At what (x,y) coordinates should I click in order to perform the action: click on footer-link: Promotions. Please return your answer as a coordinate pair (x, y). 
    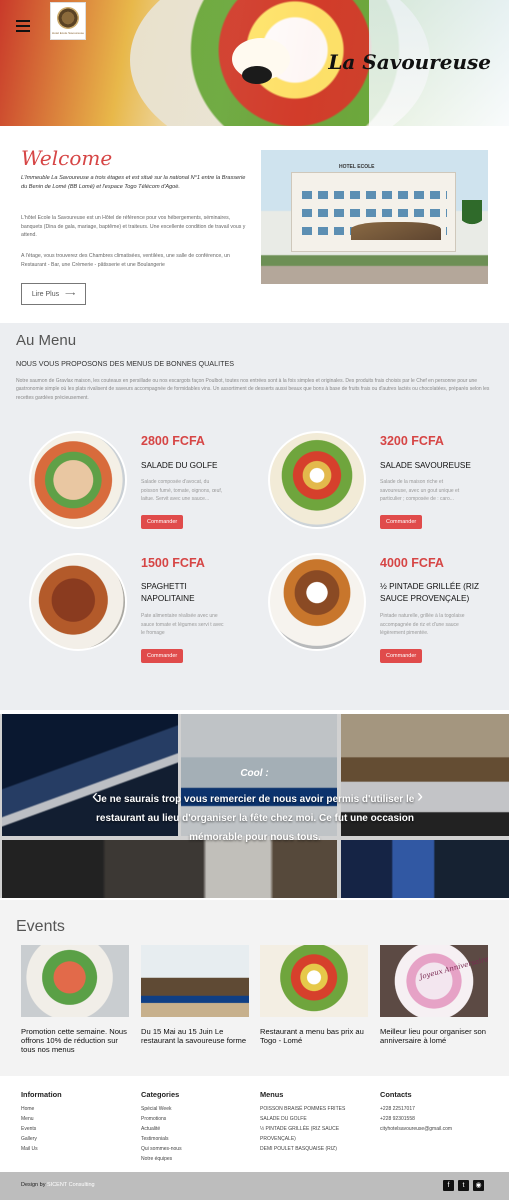
    Looking at the image, I should click on (161, 1119).